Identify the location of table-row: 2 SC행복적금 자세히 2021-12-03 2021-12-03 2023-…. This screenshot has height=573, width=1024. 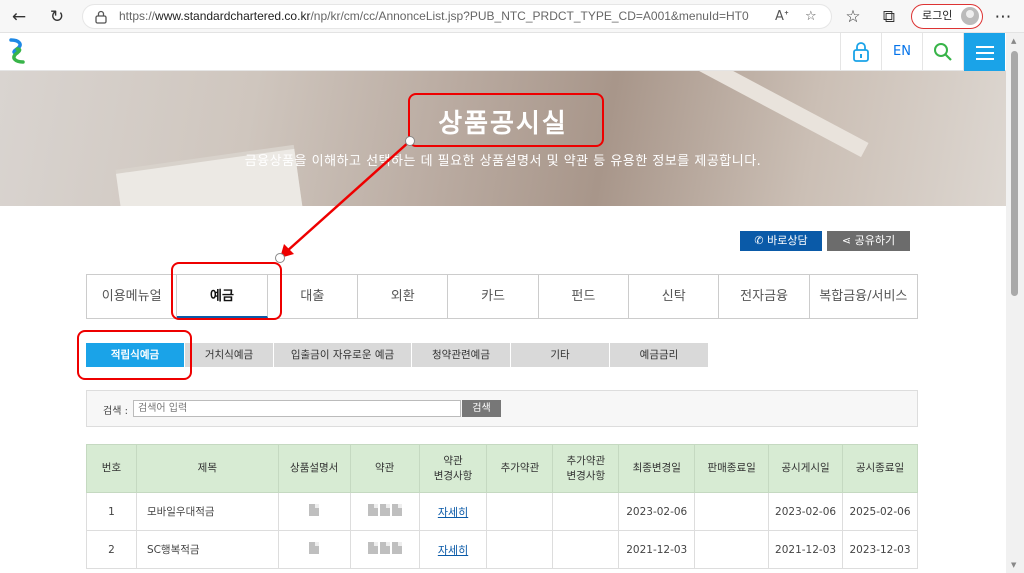
(502, 549).